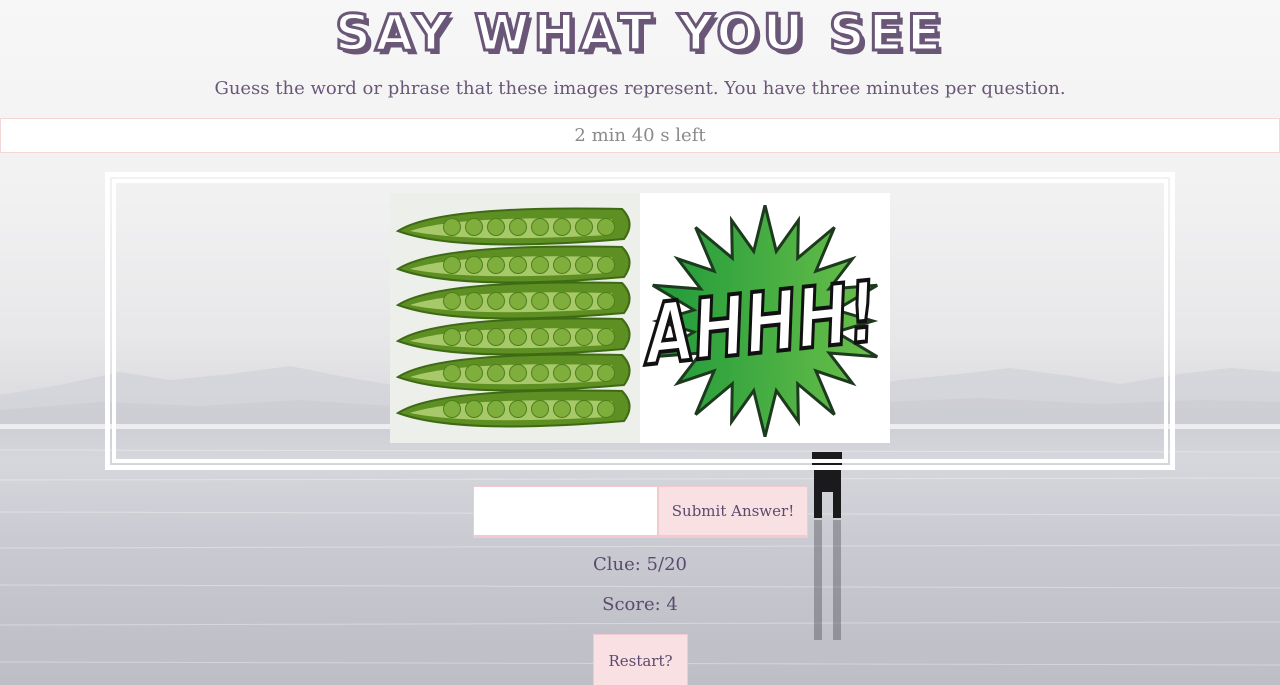 The image size is (1280, 685). I want to click on restart-button: Restart?, so click(640, 659).